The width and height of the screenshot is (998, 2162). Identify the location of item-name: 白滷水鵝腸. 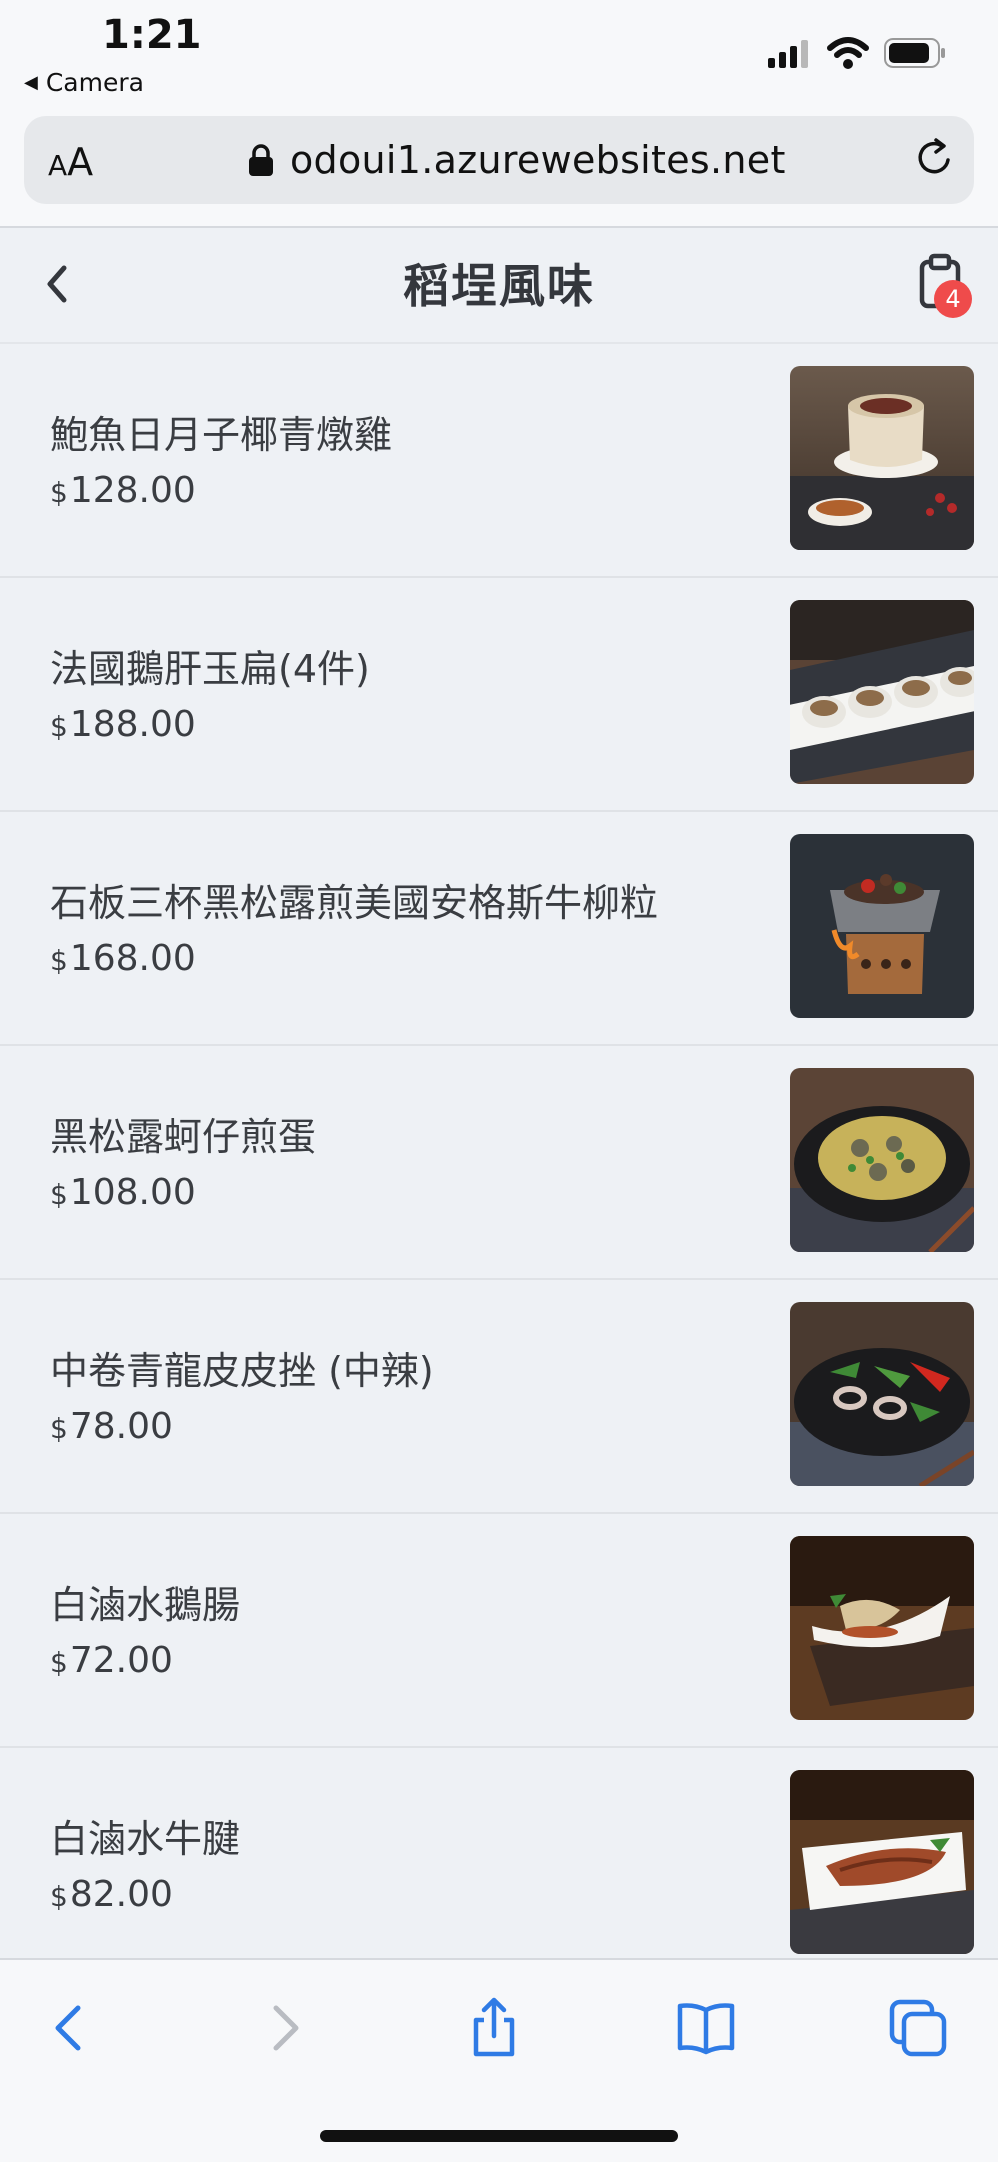
(145, 1605).